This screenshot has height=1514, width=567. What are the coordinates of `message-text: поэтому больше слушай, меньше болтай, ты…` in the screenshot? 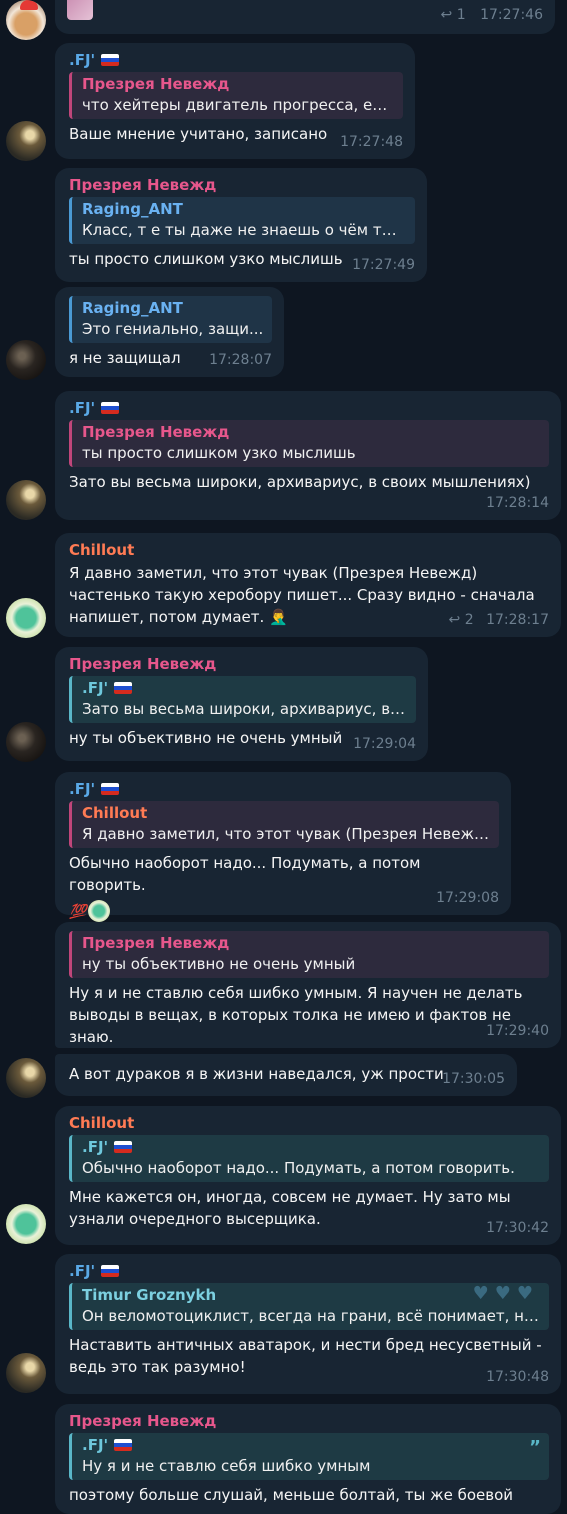 It's located at (291, 1495).